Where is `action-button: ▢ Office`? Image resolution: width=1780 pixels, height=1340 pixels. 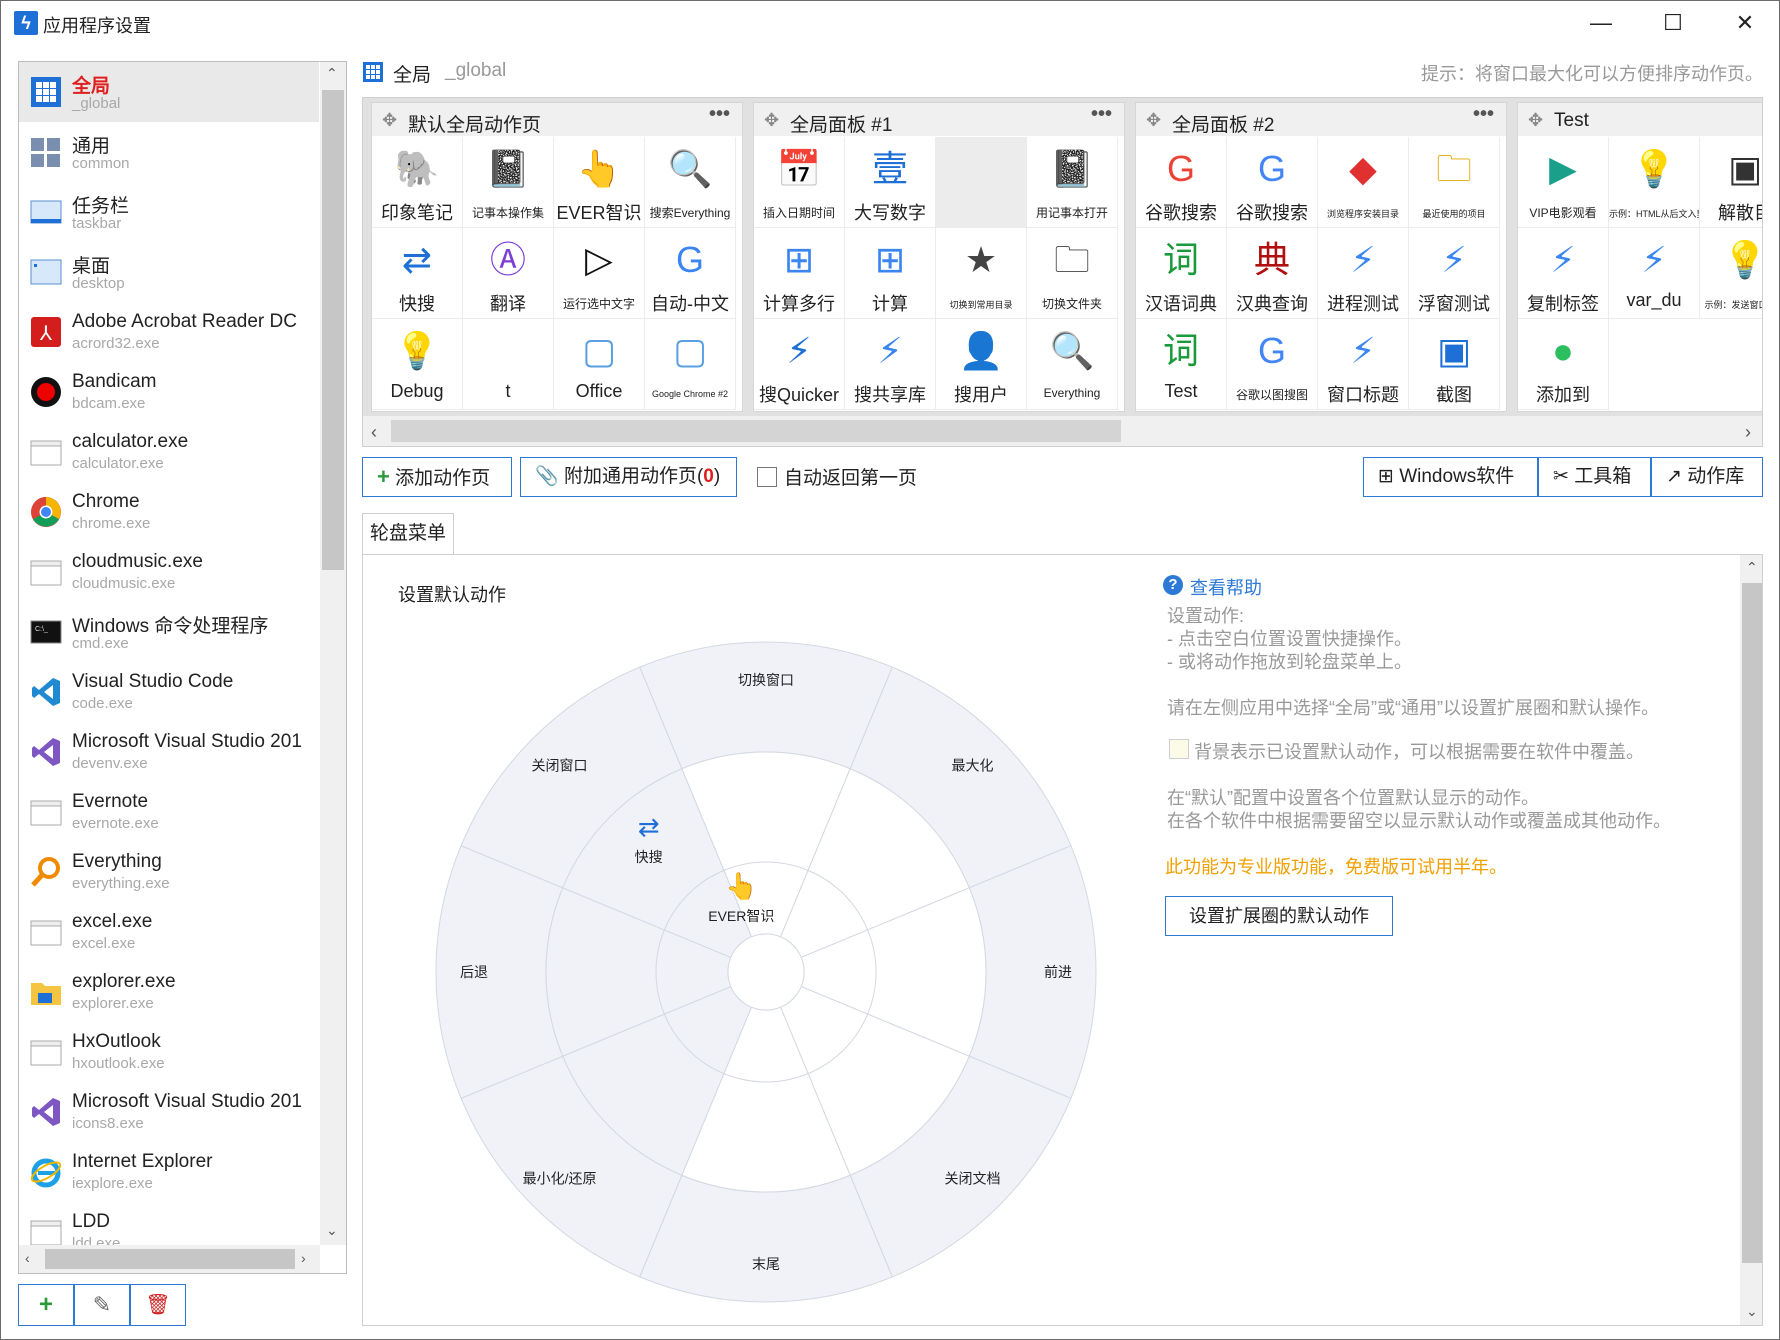 action-button: ▢ Office is located at coordinates (599, 364).